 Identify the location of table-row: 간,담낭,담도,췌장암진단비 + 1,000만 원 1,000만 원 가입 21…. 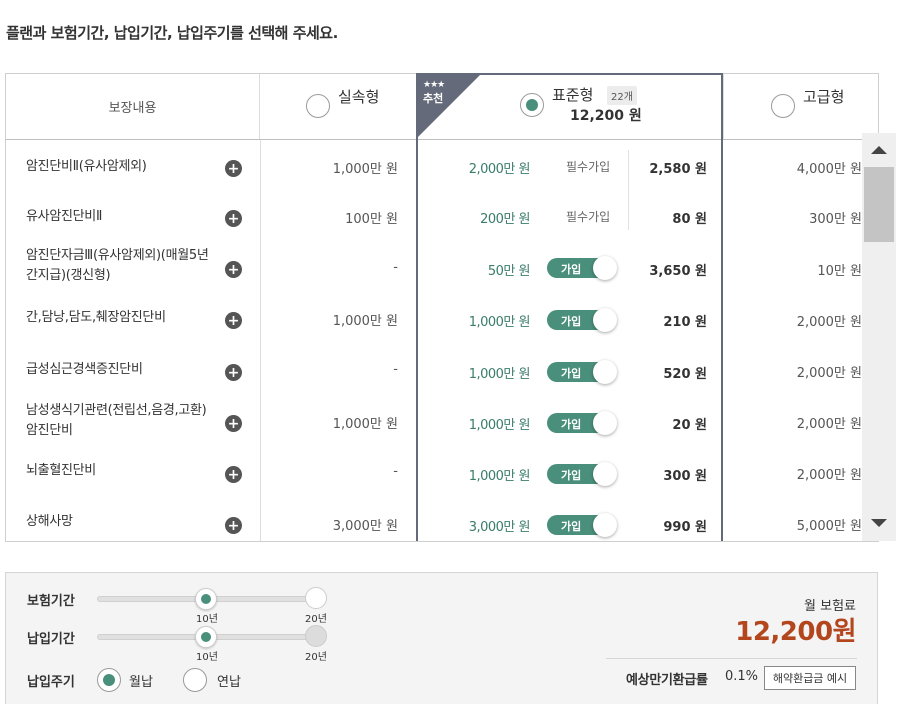
(442, 325).